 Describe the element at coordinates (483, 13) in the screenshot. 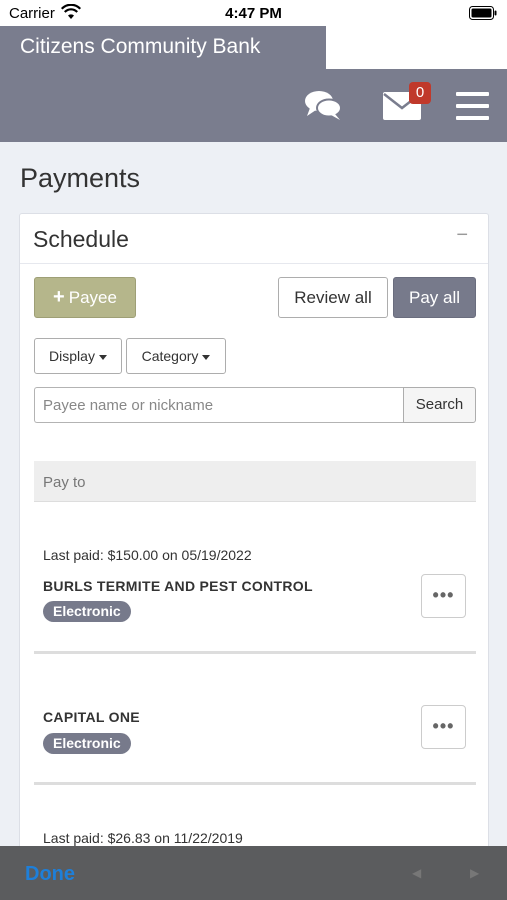

I see `battery-icon` at that location.